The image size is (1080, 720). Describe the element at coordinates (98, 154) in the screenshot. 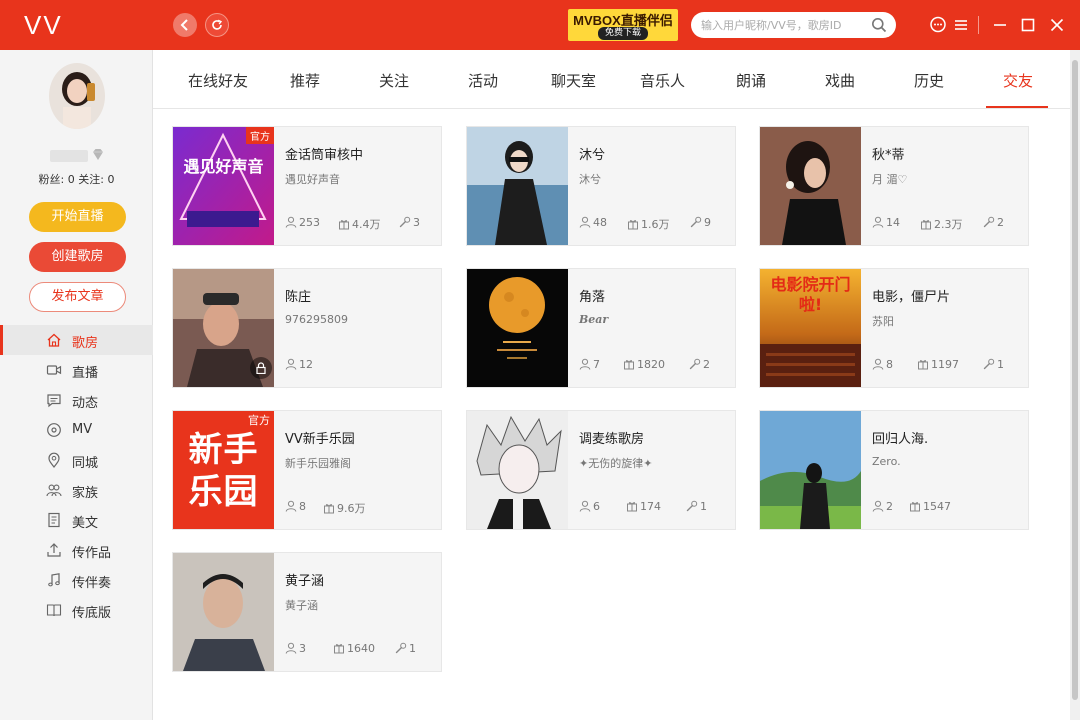

I see `diamond-icon` at that location.